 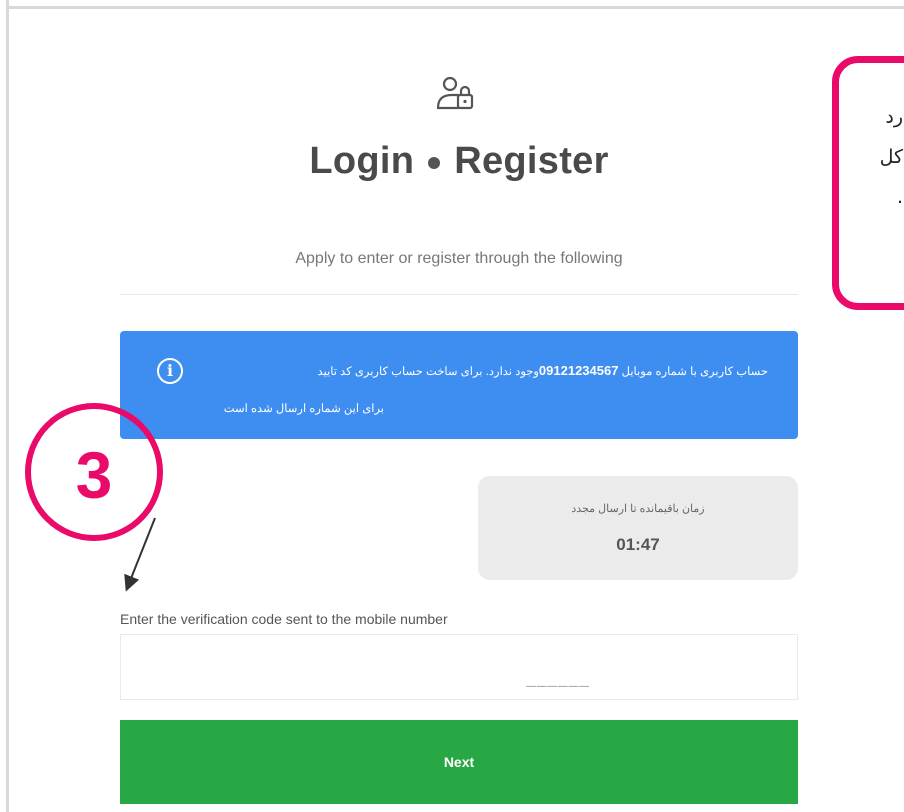 I want to click on page-title: Login Register, so click(x=459, y=161).